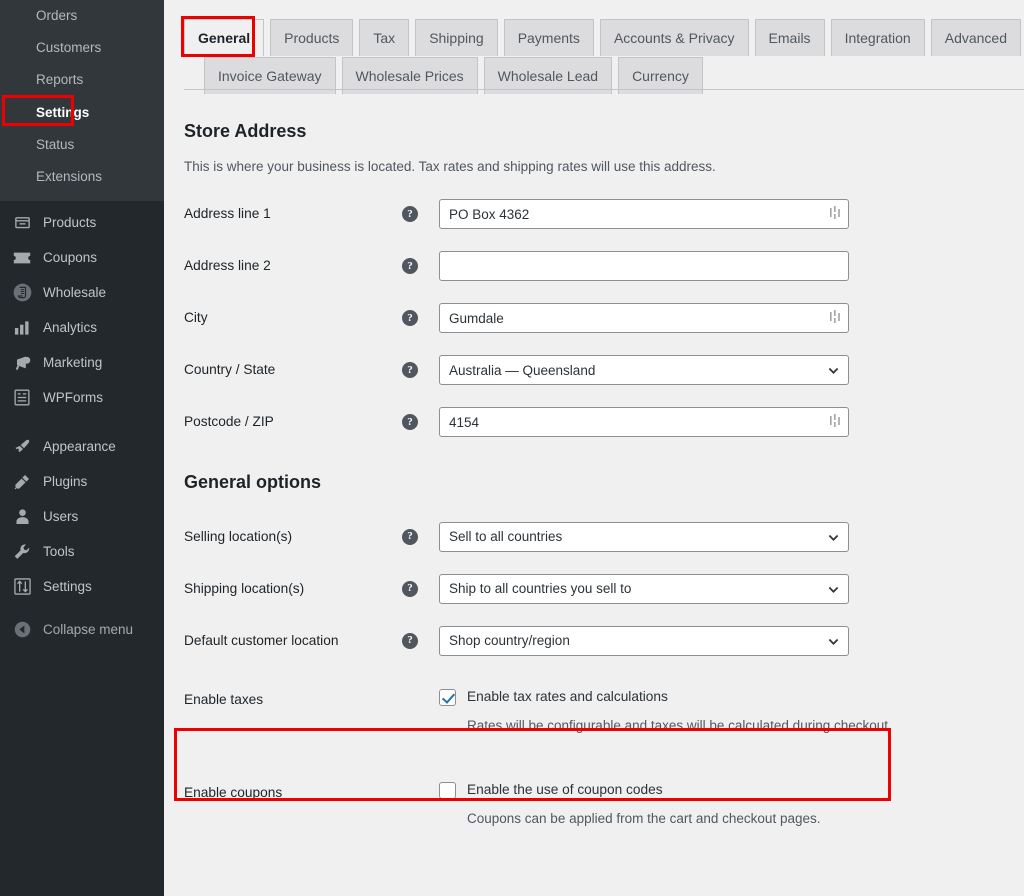  What do you see at coordinates (384, 37) in the screenshot?
I see `tab-tax: Tax` at bounding box center [384, 37].